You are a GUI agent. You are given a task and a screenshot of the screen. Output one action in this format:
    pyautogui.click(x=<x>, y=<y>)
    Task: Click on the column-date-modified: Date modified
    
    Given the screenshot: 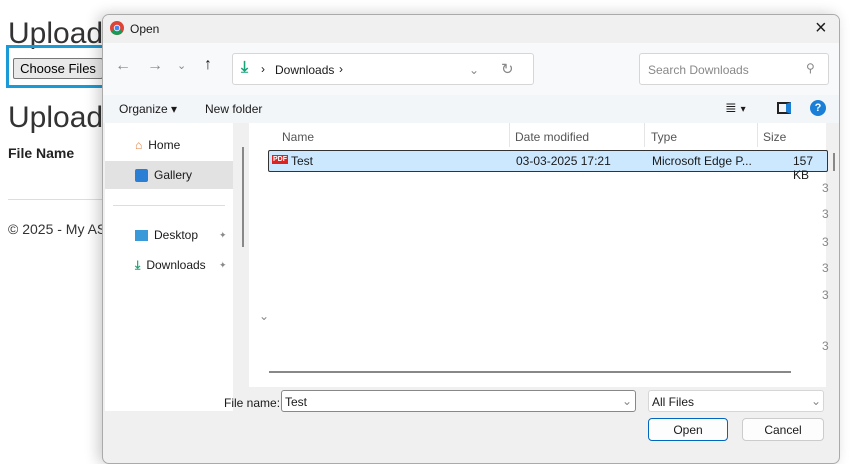 What is the action you would take?
    pyautogui.click(x=552, y=137)
    